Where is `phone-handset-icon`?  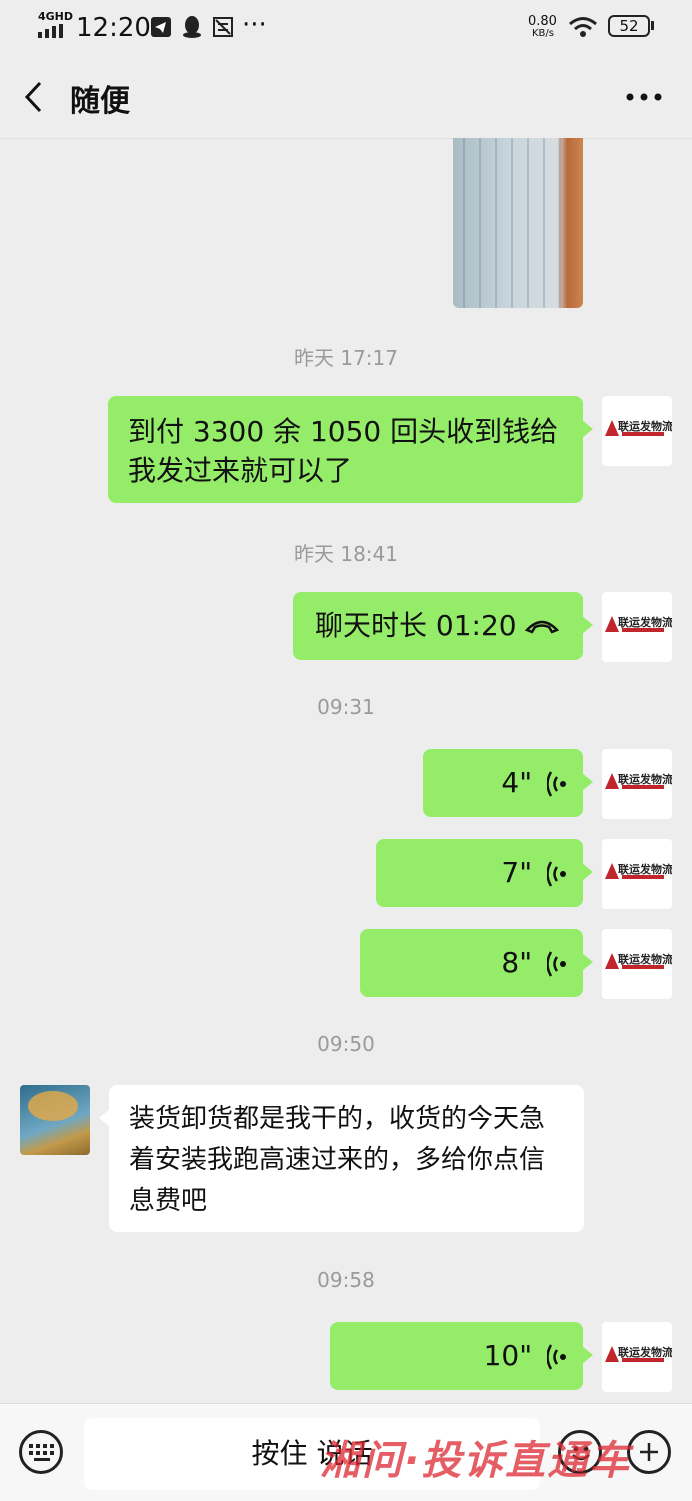
phone-handset-icon is located at coordinates (542, 627).